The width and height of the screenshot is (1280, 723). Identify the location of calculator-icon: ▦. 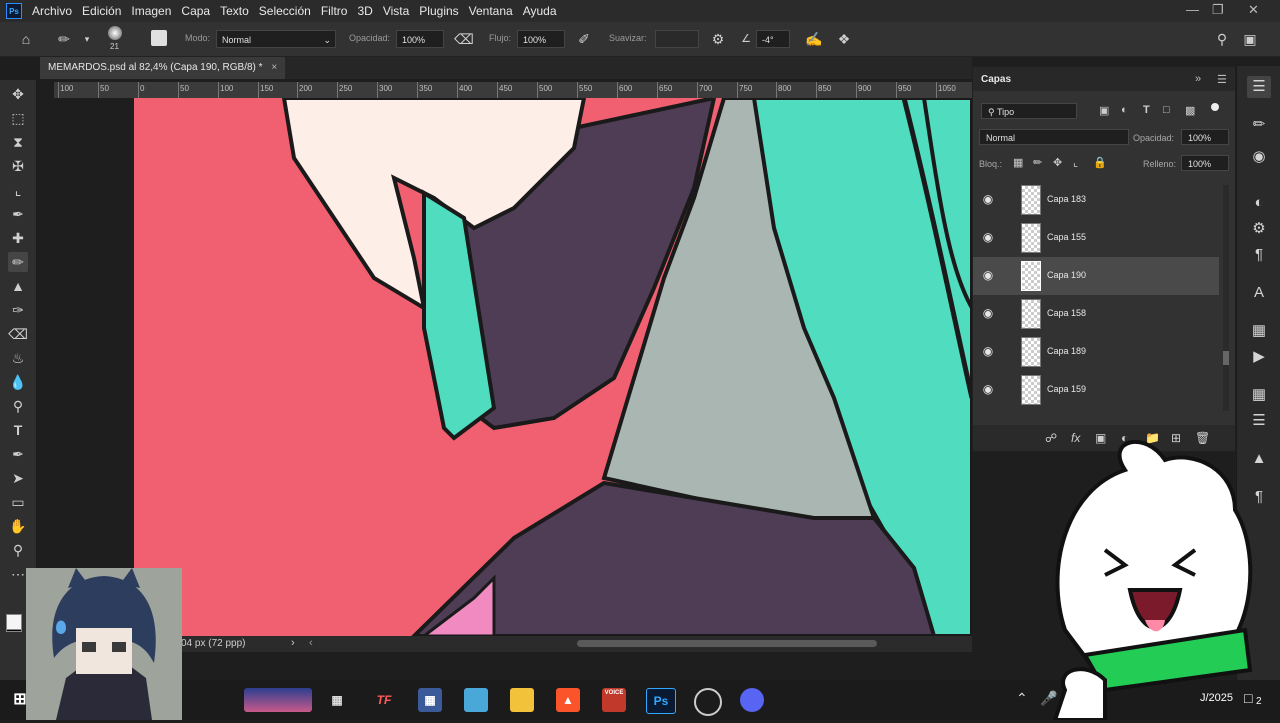
(430, 700).